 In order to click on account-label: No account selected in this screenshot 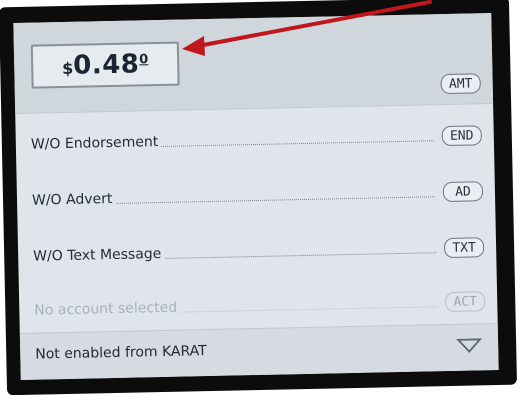, I will do `click(107, 309)`.